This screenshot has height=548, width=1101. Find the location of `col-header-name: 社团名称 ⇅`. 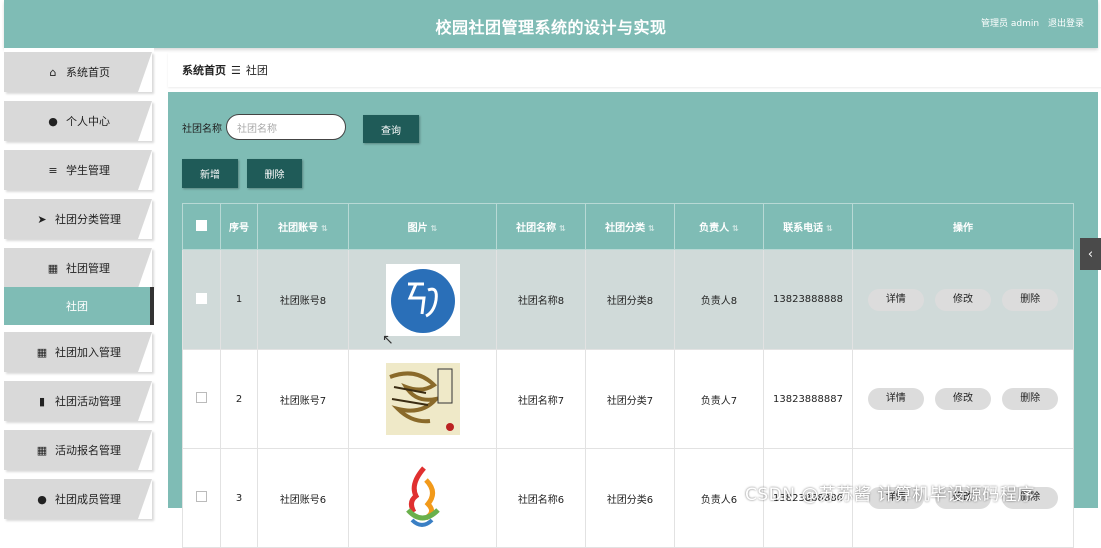

col-header-name: 社团名称 ⇅ is located at coordinates (541, 226).